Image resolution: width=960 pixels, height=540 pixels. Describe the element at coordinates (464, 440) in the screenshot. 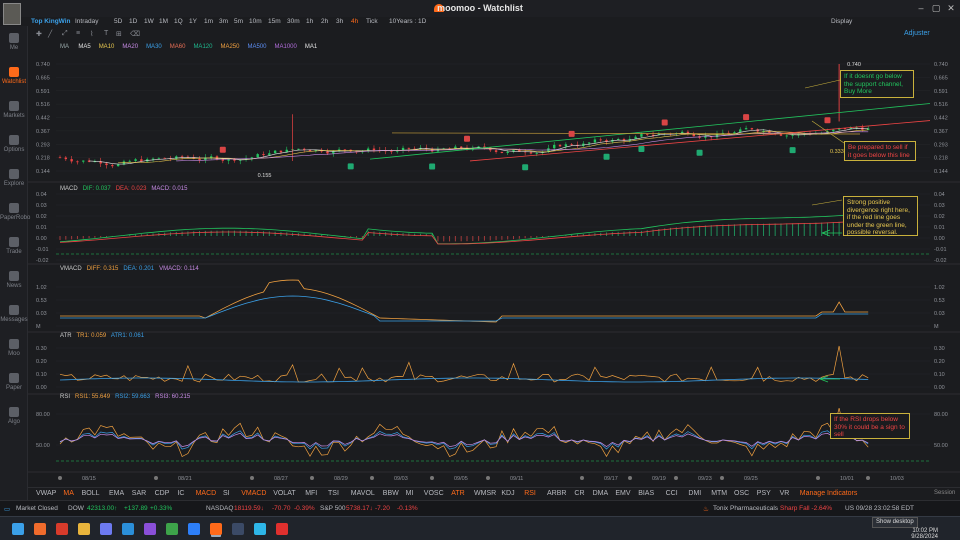

I see `rsi2-line` at that location.